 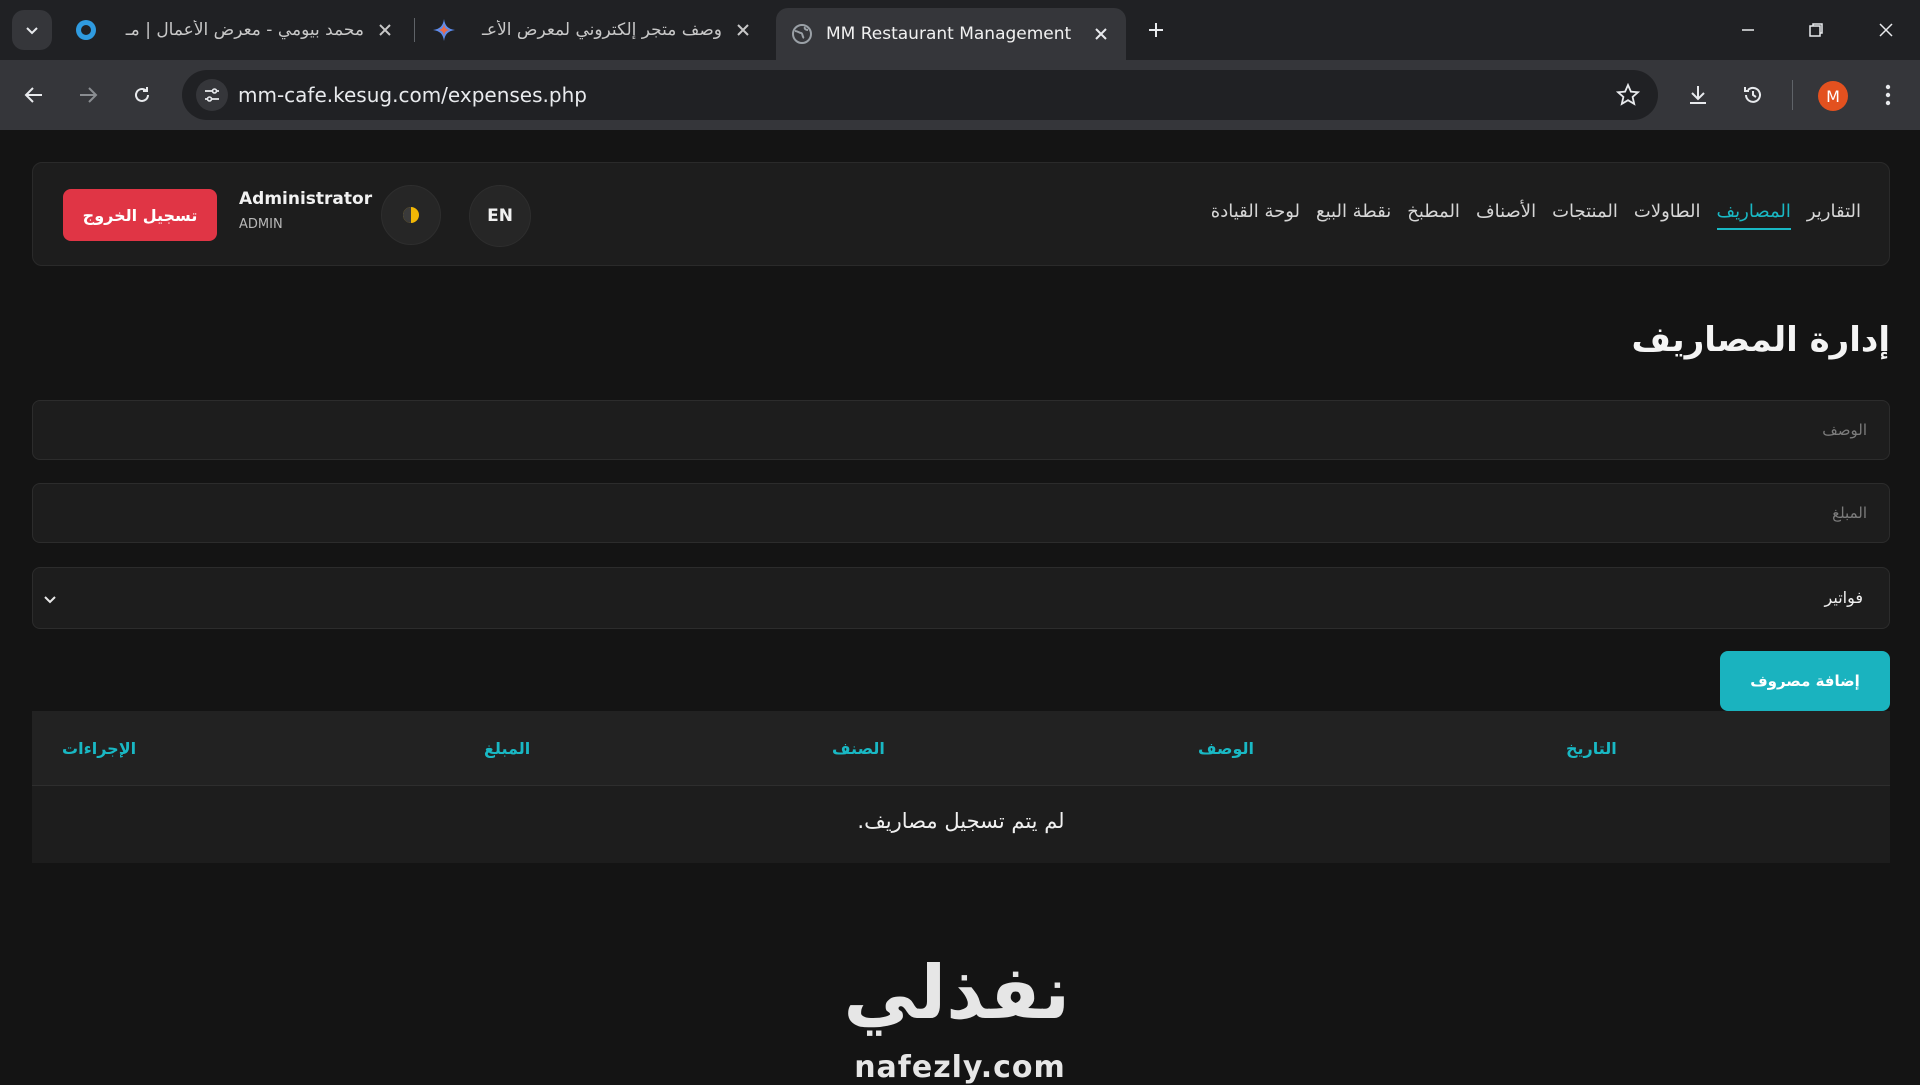 I want to click on browser-toolbar: mm-cafe.kesug.com/expenses.php, so click(x=960, y=95).